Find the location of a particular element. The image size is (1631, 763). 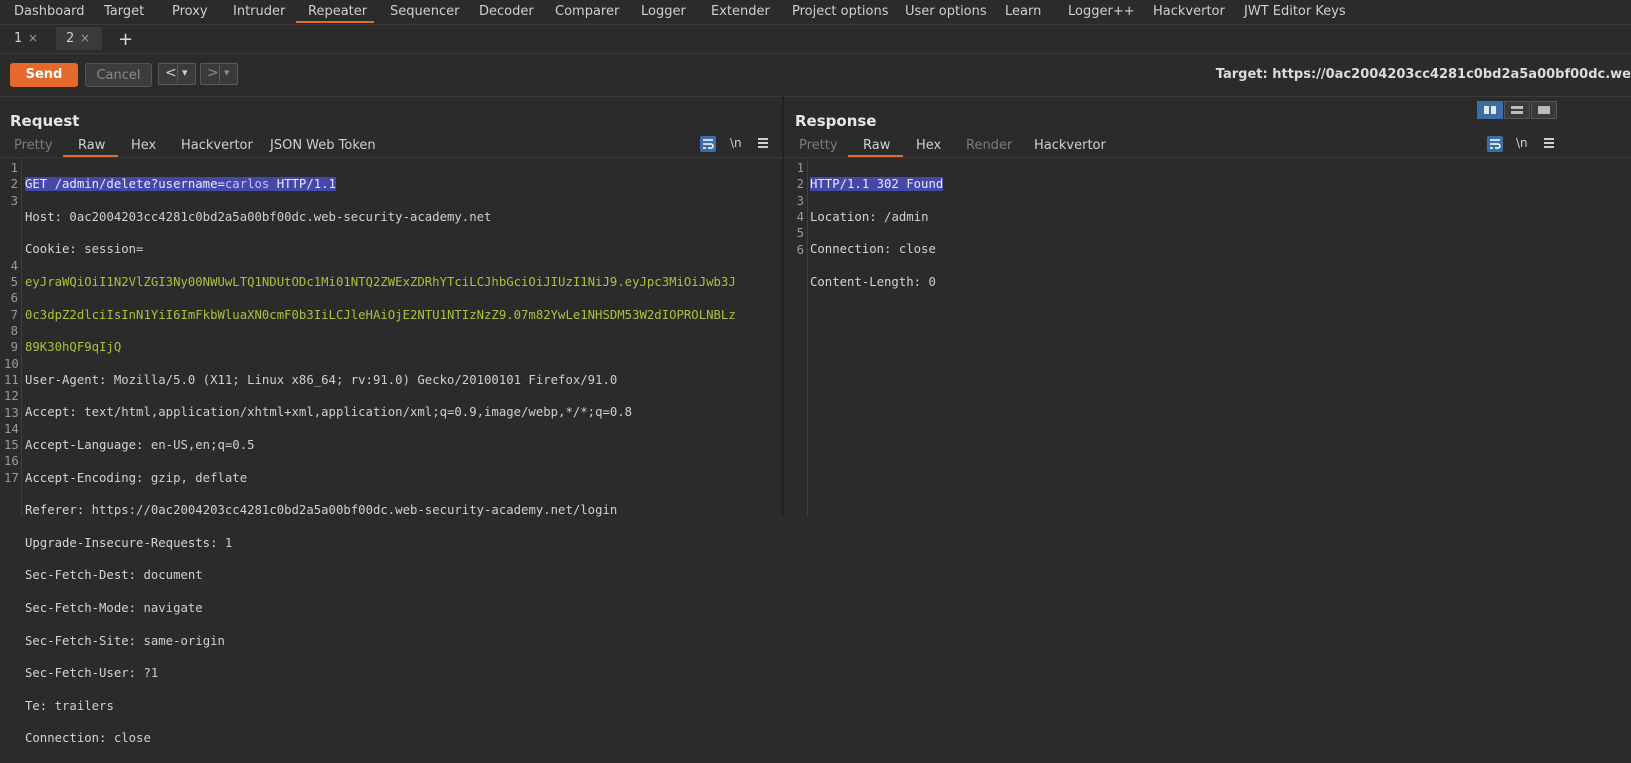

line-number: 8 is located at coordinates (14, 331).